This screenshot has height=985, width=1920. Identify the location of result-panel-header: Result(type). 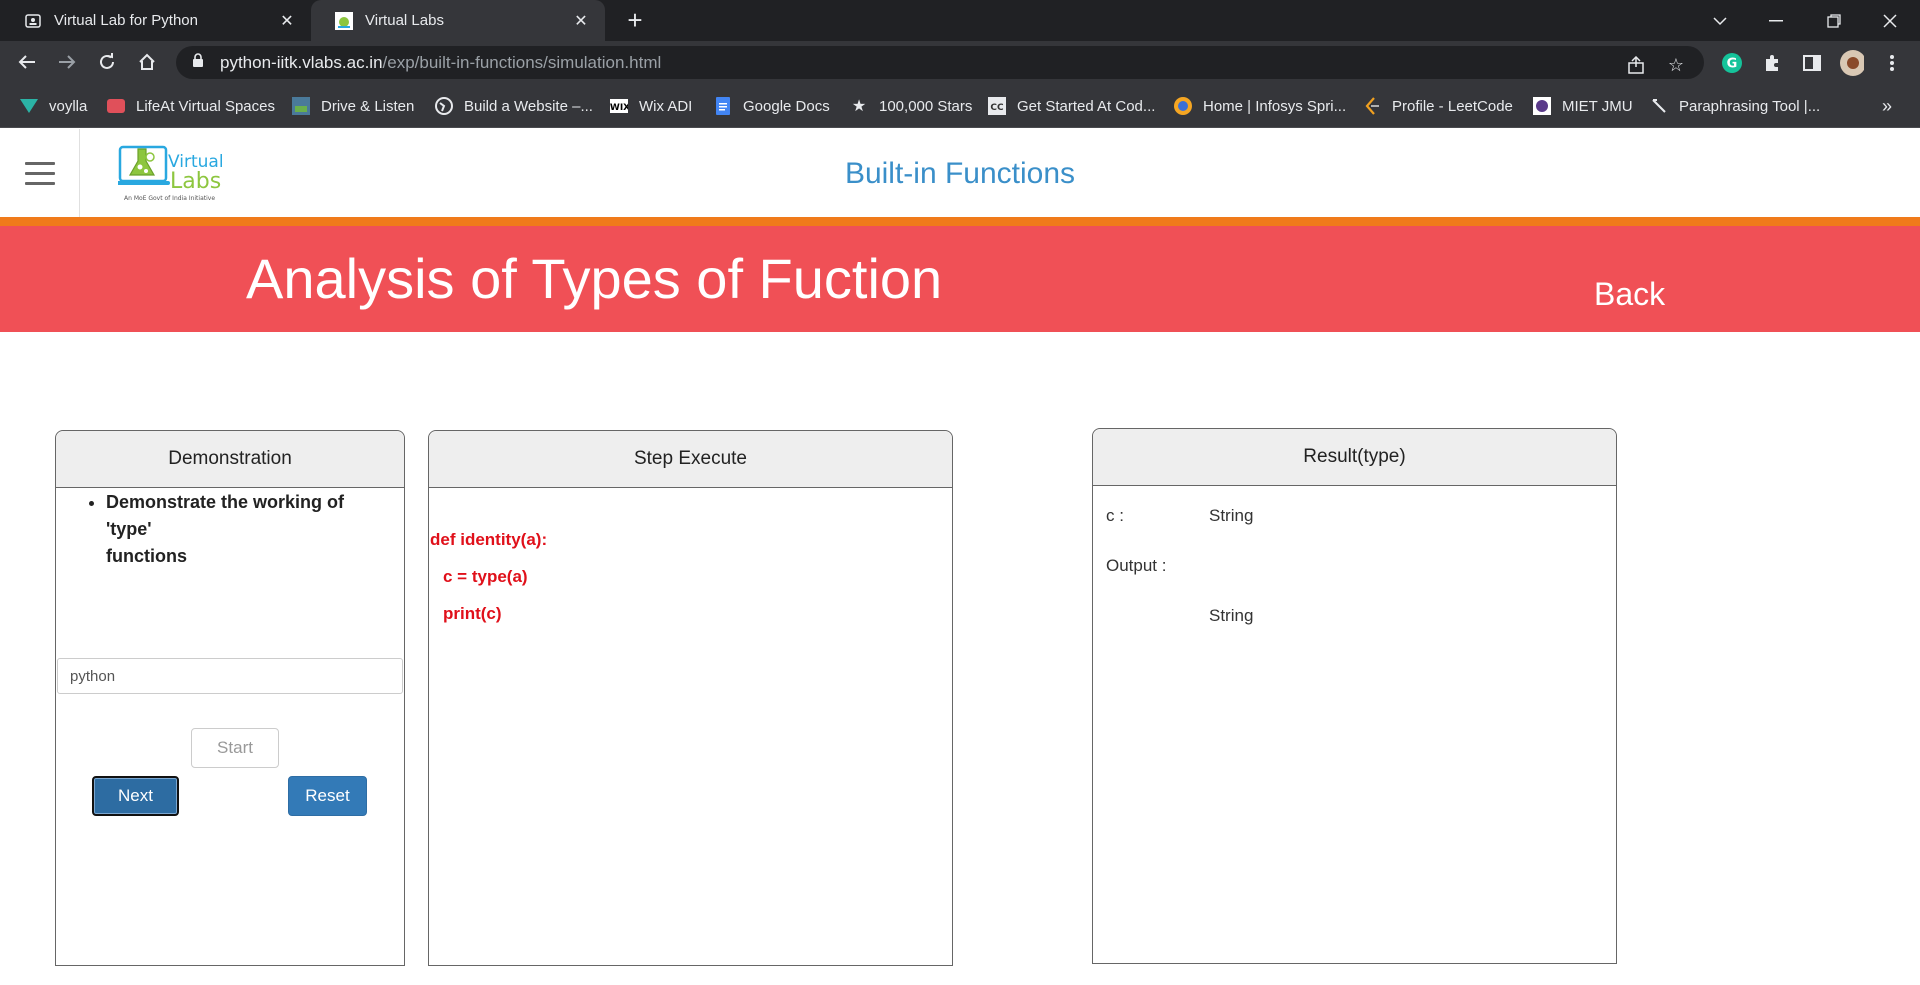
(1354, 457).